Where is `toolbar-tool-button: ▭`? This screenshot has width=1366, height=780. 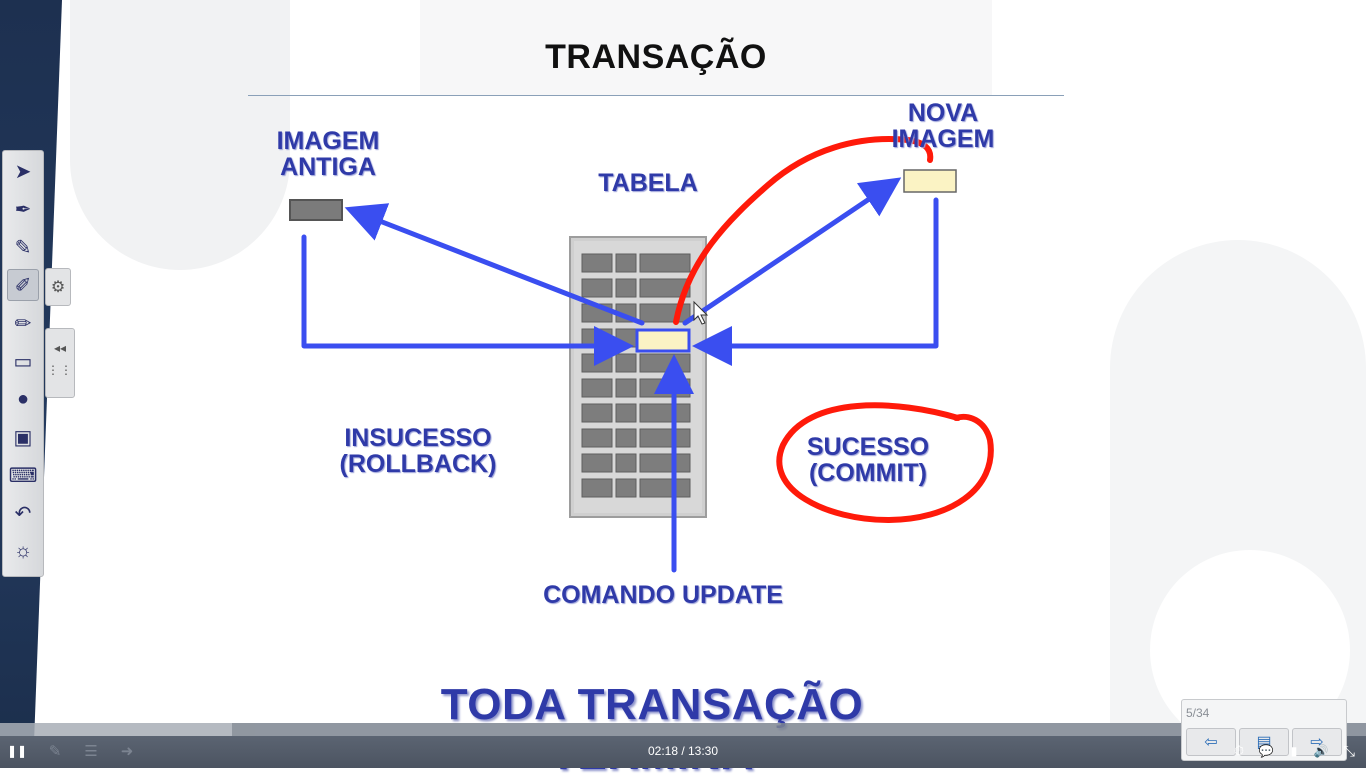
toolbar-tool-button: ▭ is located at coordinates (23, 361).